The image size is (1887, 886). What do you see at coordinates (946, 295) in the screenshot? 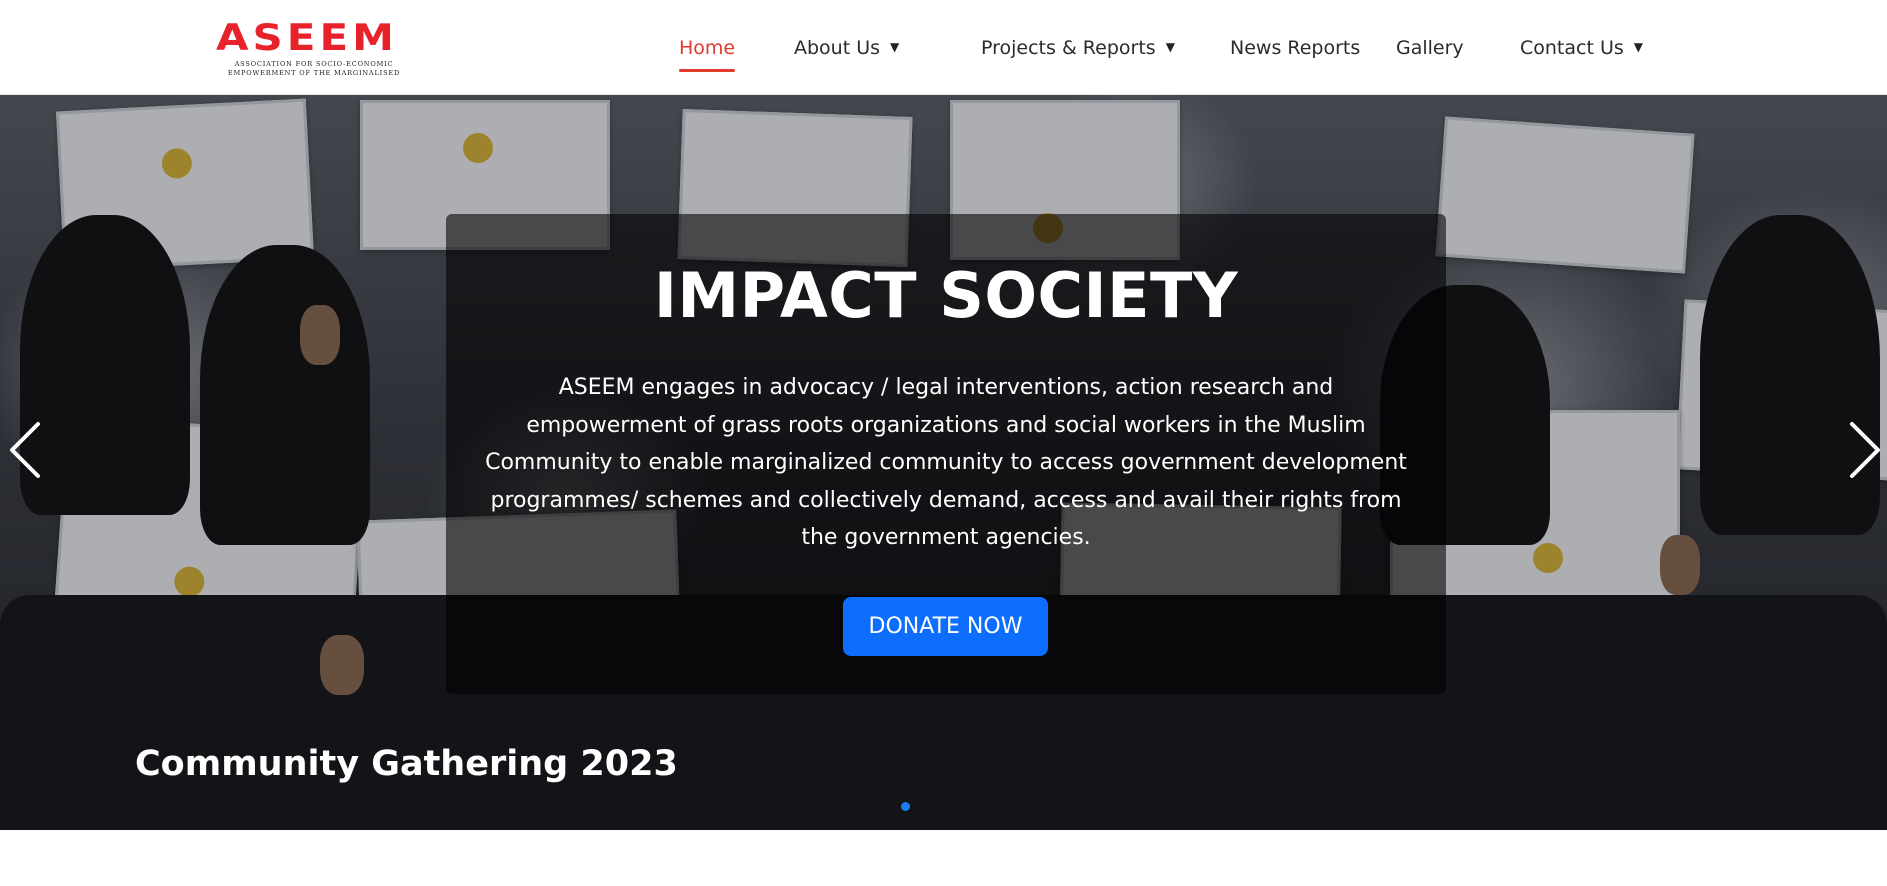
I see `hero-title: IMPACT SOCIETY` at bounding box center [946, 295].